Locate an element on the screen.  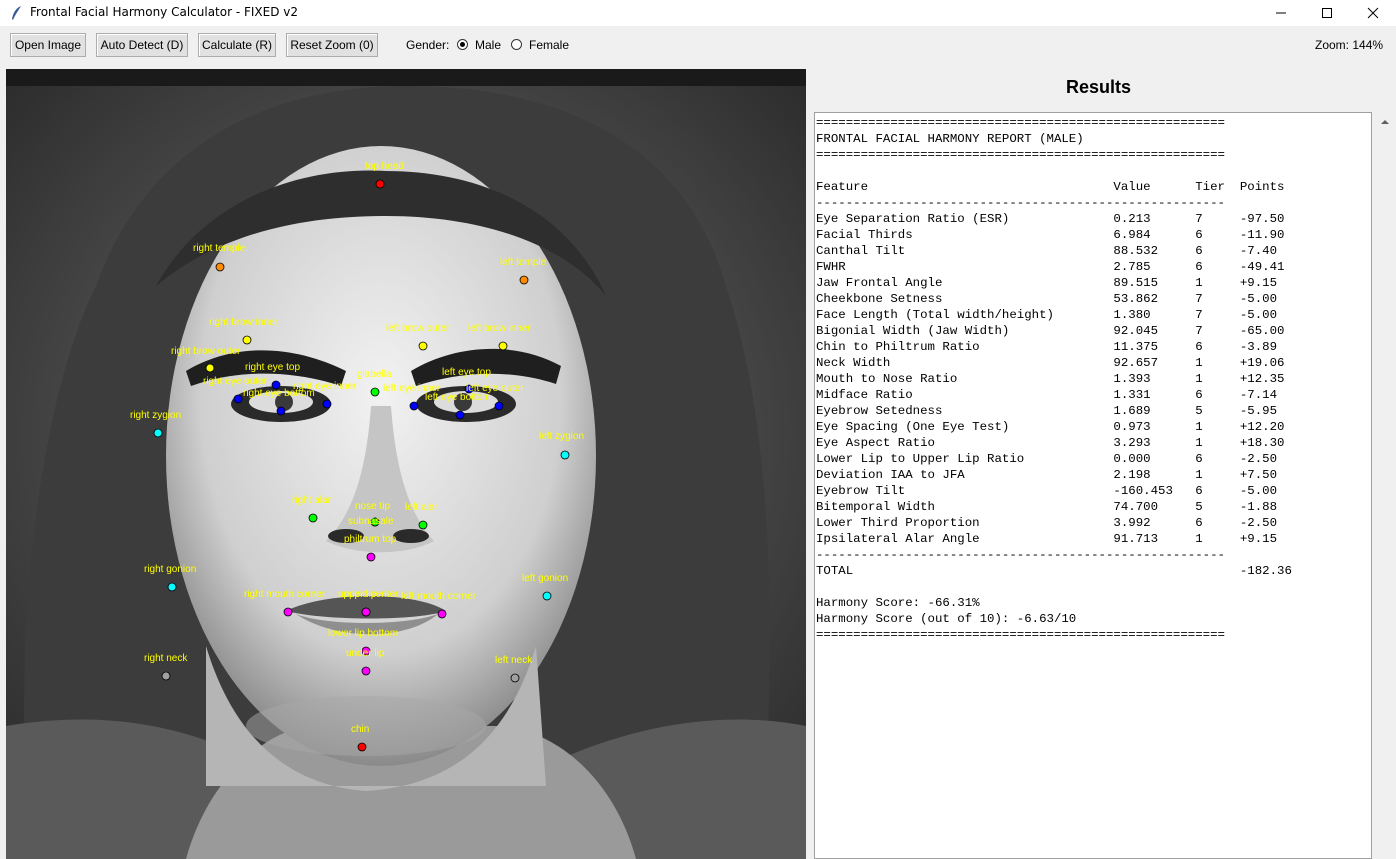
landmark-right-mouth-corner-label: right mouth corner is located at coordinates (285, 594).